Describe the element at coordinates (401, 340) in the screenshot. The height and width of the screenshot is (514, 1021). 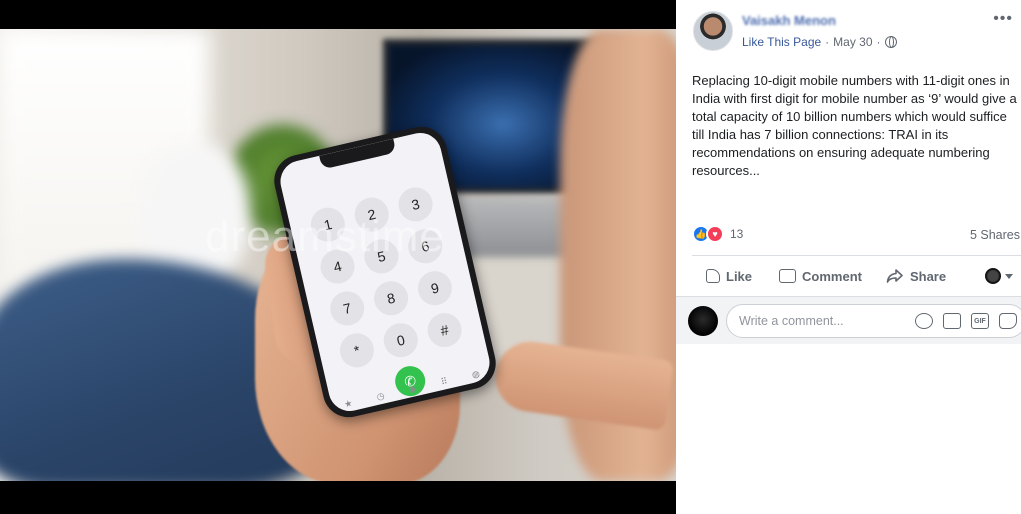
I see `dial-key: 0` at that location.